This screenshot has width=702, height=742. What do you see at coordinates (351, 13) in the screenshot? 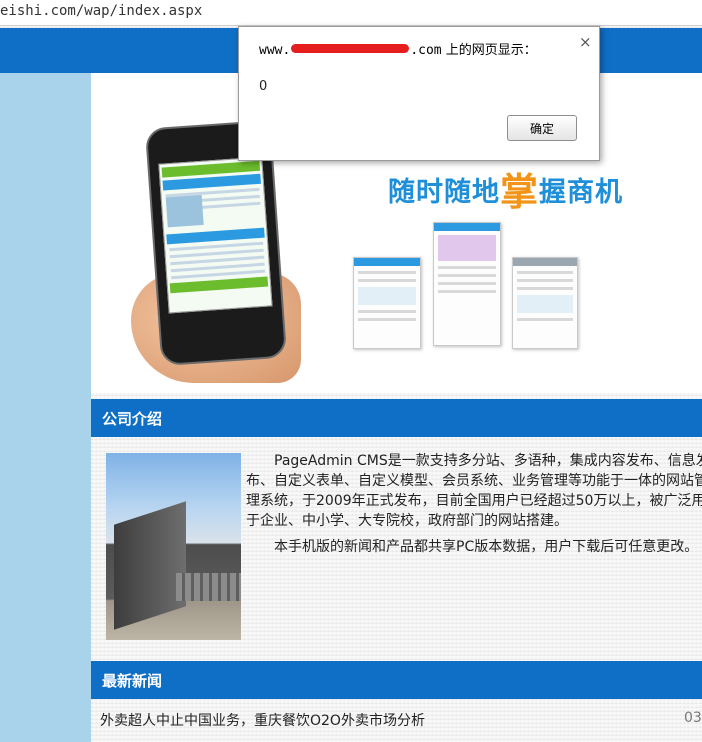
I see `address-bar: eishi.com/wap/index.aspx` at bounding box center [351, 13].